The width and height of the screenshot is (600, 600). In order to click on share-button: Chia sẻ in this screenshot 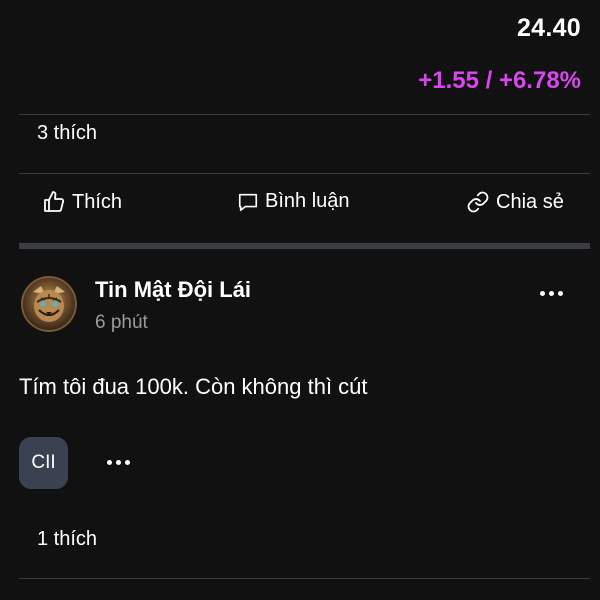, I will do `click(515, 202)`.